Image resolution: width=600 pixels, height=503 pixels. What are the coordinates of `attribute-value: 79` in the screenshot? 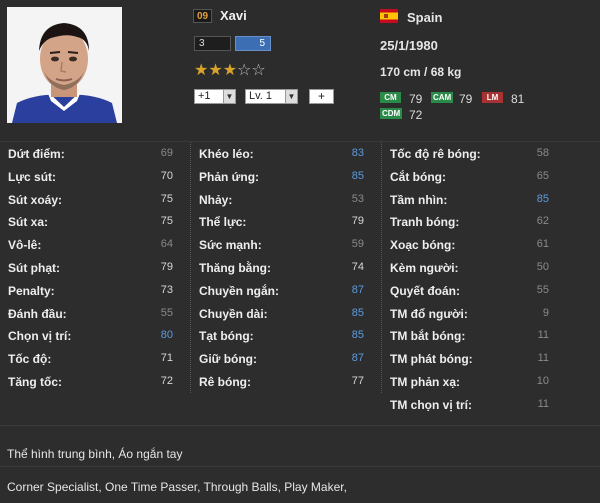 It's located at (166, 266).